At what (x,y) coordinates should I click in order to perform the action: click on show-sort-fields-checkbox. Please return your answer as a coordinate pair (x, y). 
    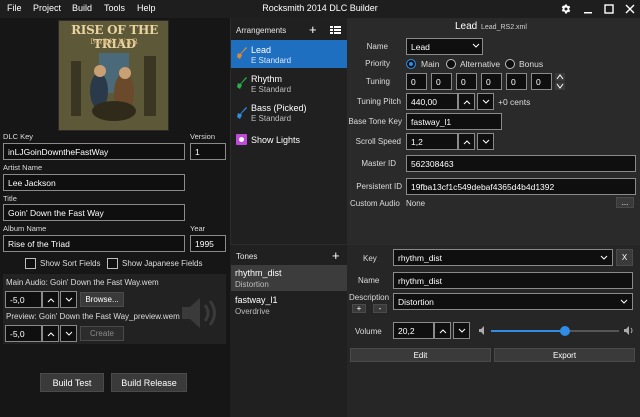
    Looking at the image, I should click on (30, 263).